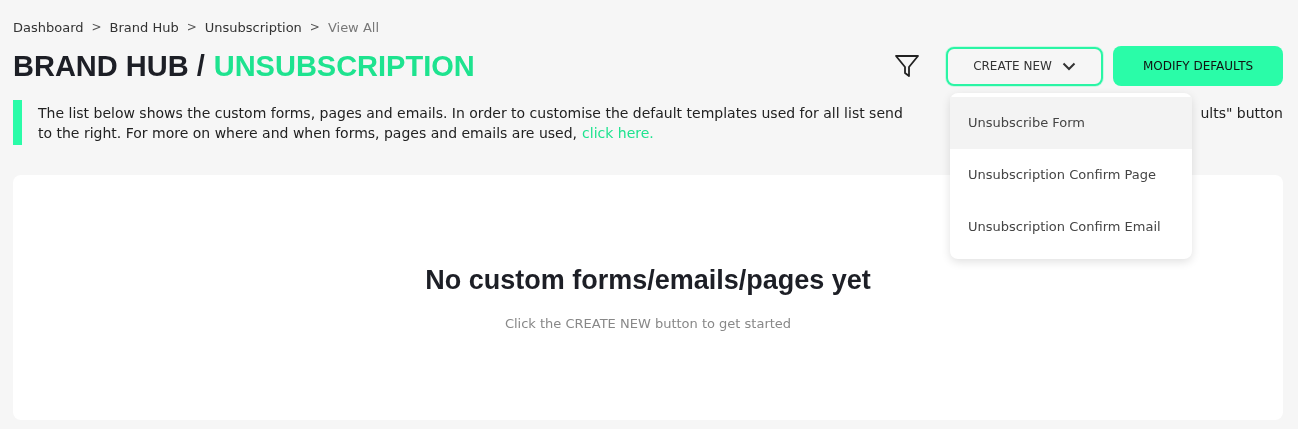 Image resolution: width=1298 pixels, height=429 pixels. I want to click on modify-defaults-button: MODIFY DEFAULTS, so click(1198, 66).